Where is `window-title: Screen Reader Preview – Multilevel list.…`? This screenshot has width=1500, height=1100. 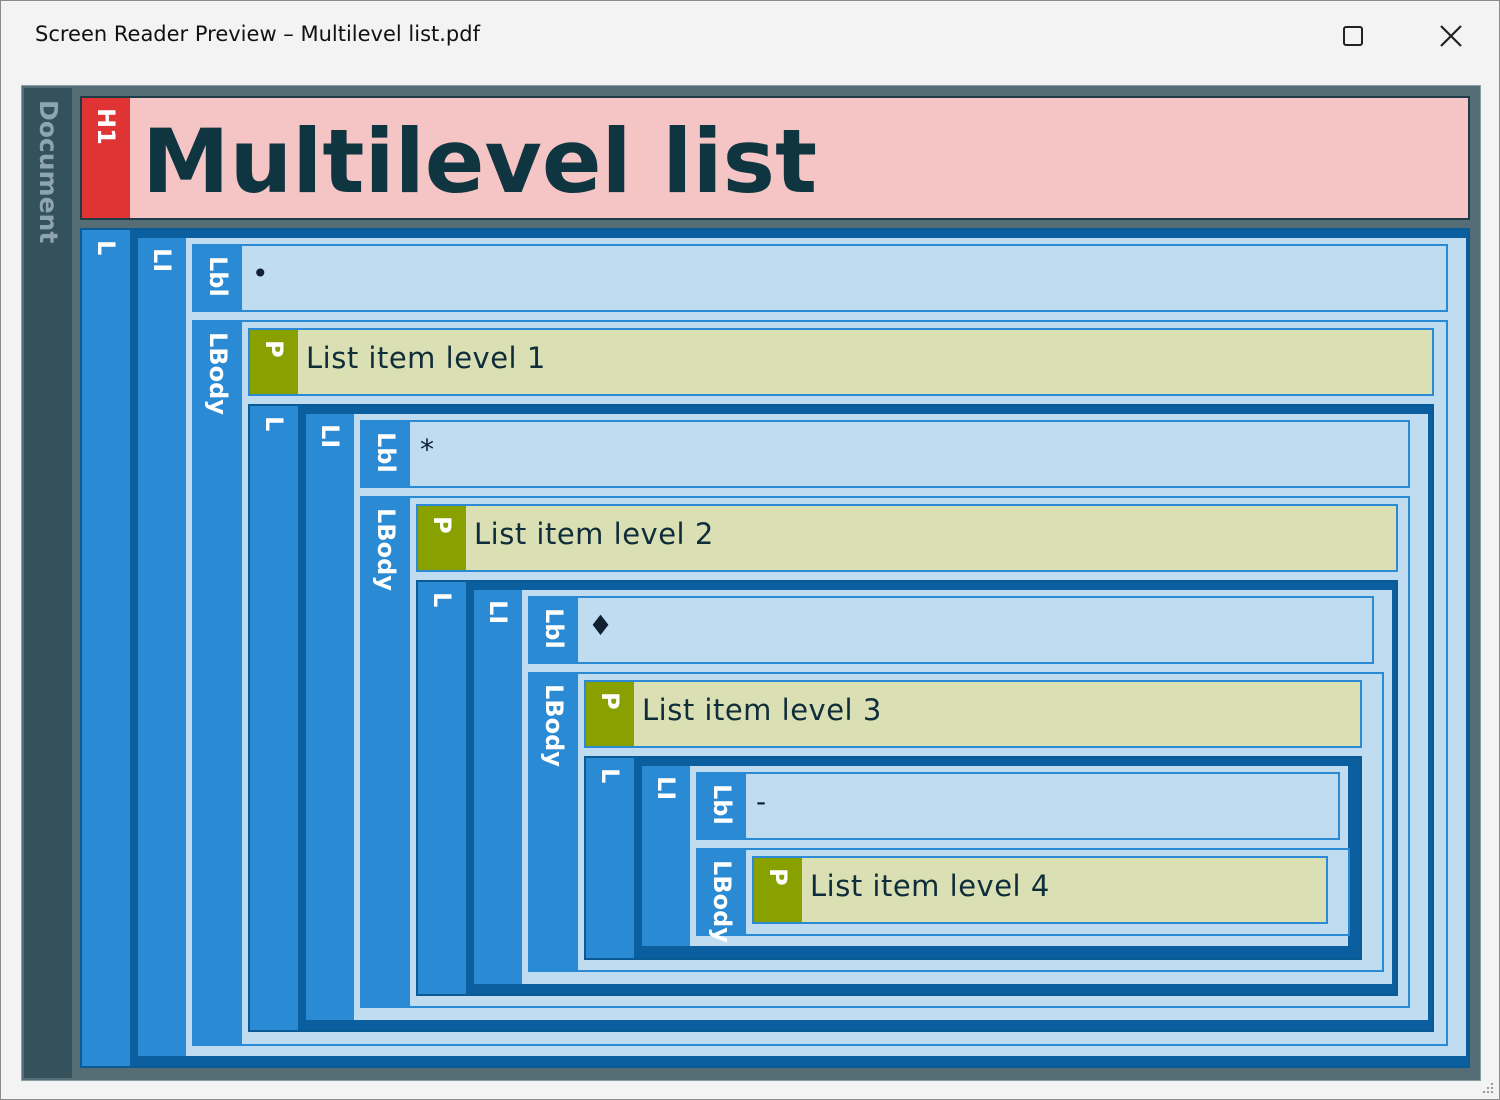 window-title: Screen Reader Preview – Multilevel list.… is located at coordinates (257, 34).